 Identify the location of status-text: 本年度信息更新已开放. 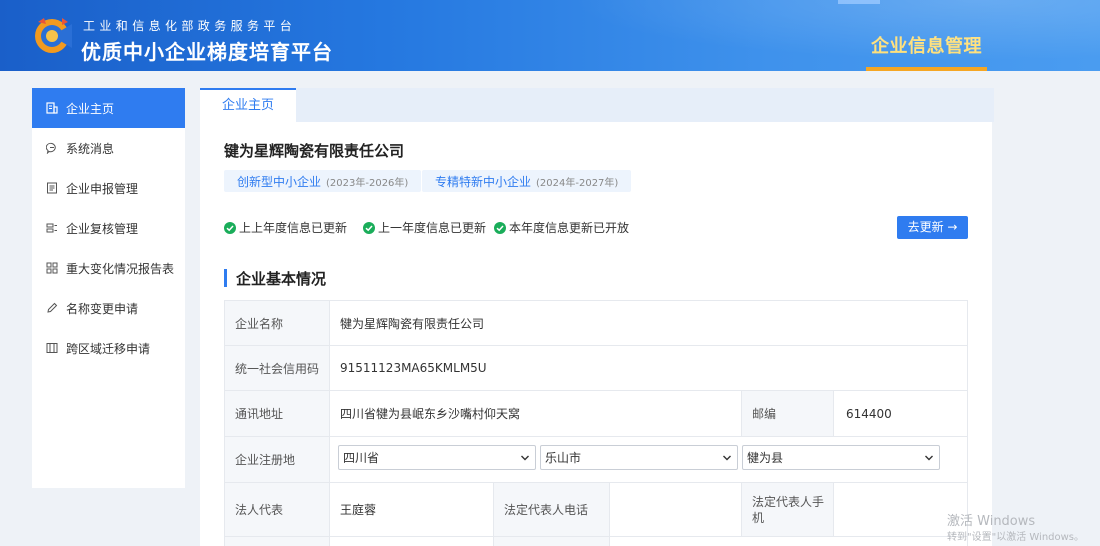
(569, 228).